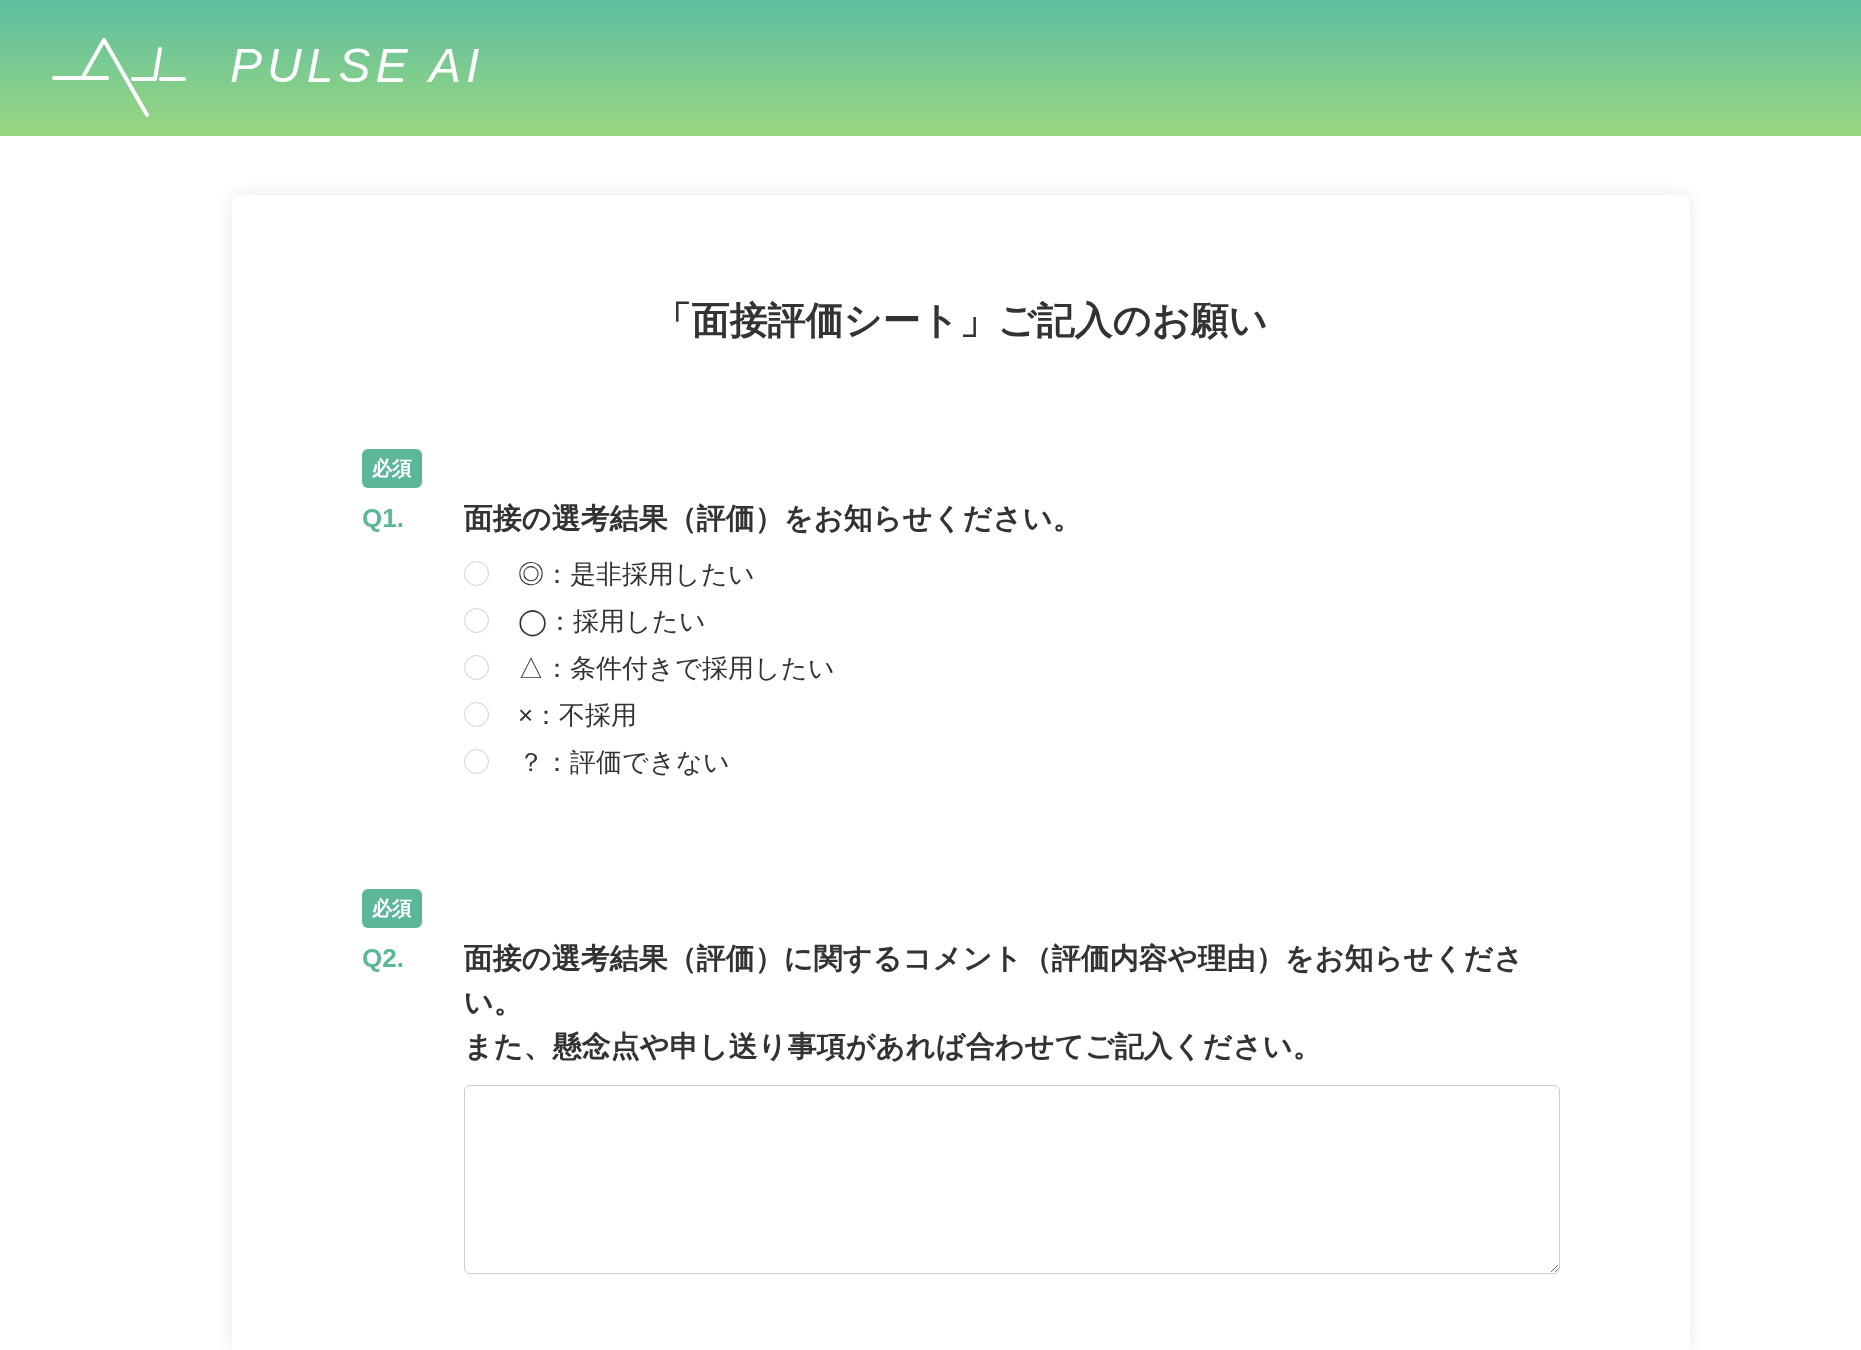 Image resolution: width=1861 pixels, height=1350 pixels. I want to click on question-number: Q2., so click(383, 958).